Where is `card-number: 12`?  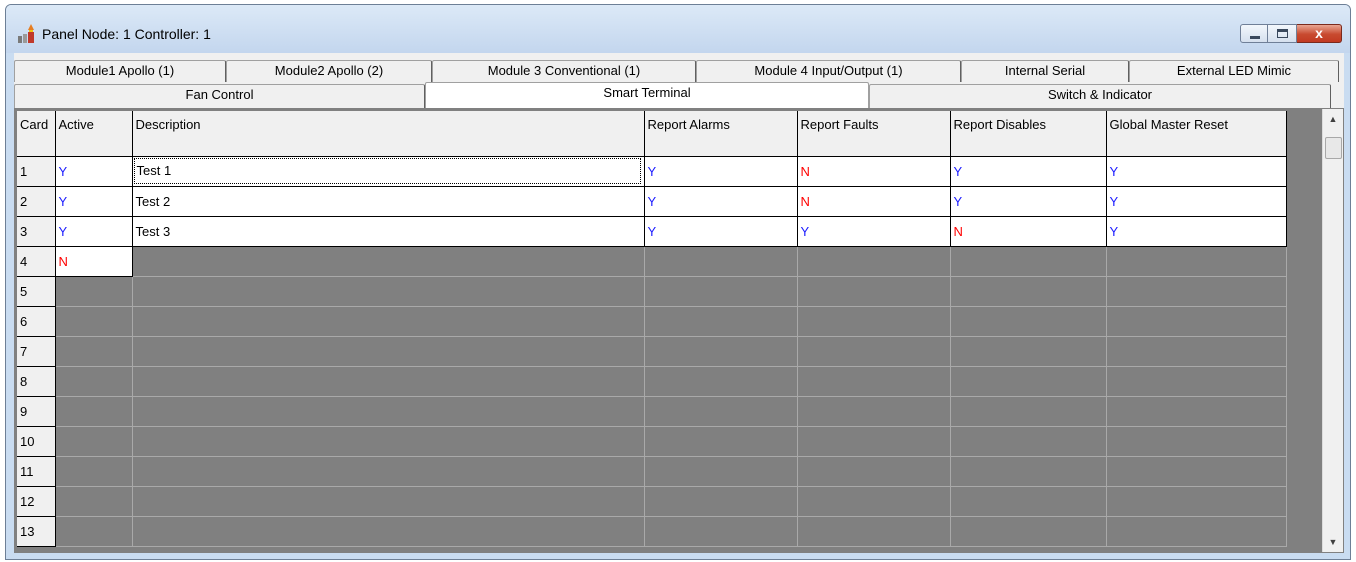
card-number: 12 is located at coordinates (36, 501).